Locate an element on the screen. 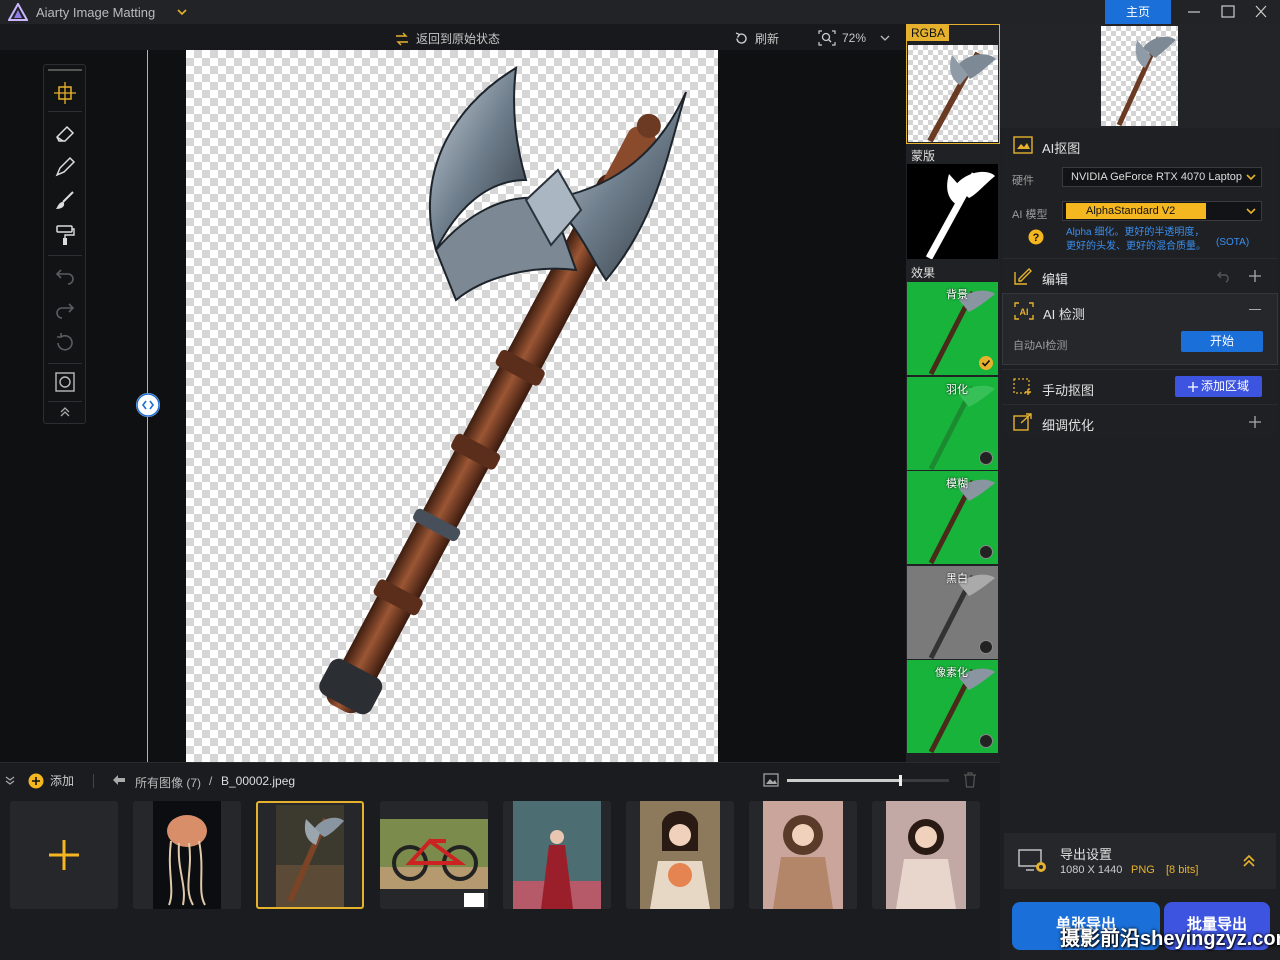  add-label: 添加 is located at coordinates (62, 781).